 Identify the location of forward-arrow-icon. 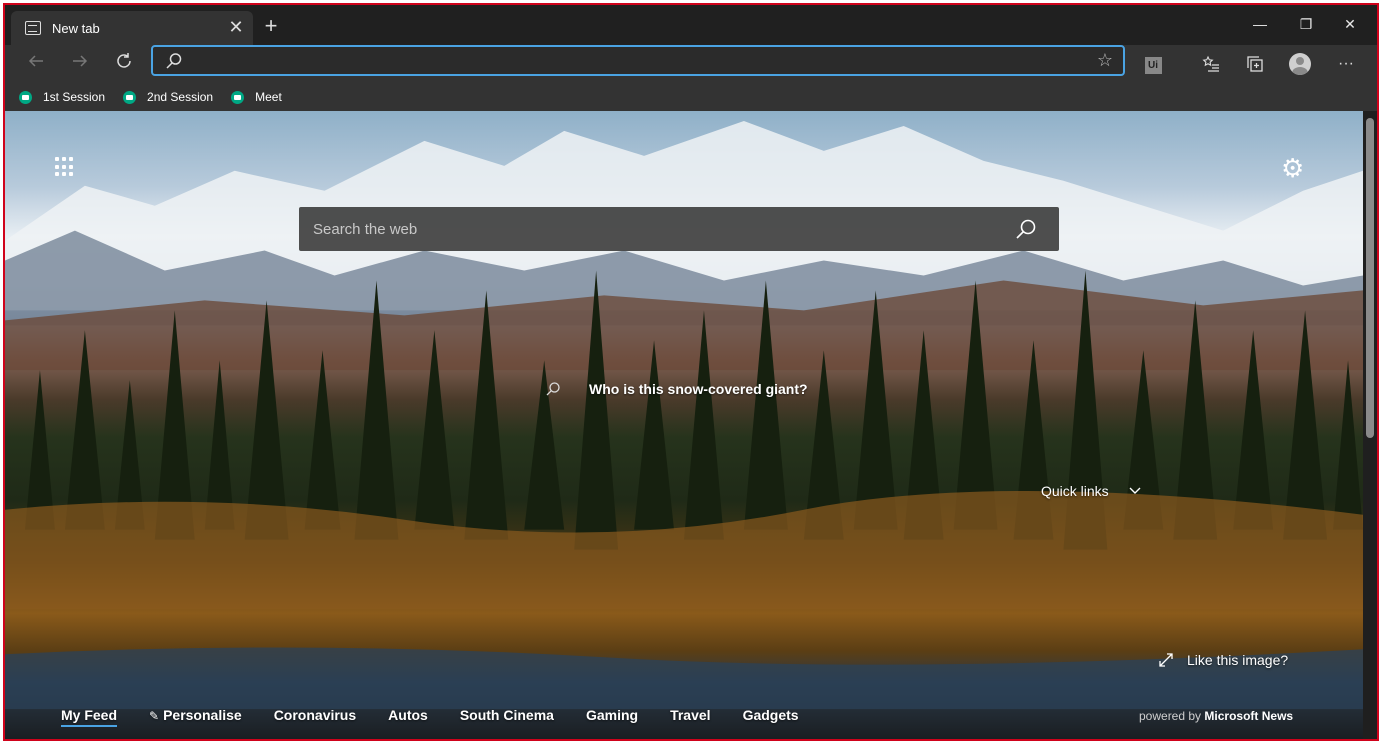
(80, 61).